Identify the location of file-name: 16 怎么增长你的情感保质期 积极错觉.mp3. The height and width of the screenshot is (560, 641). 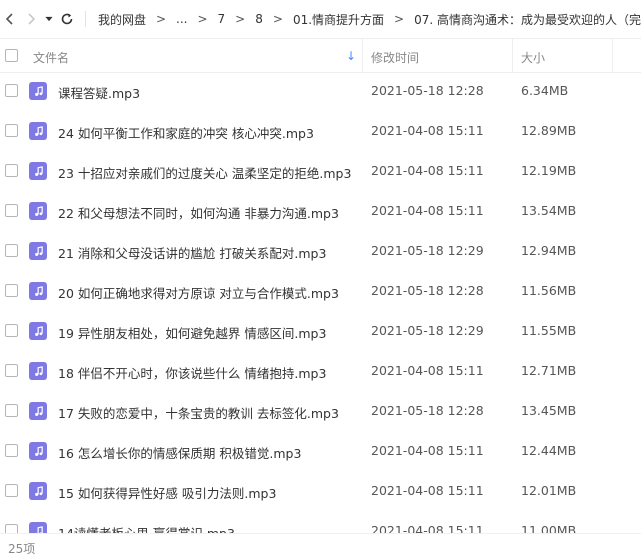
(179, 452).